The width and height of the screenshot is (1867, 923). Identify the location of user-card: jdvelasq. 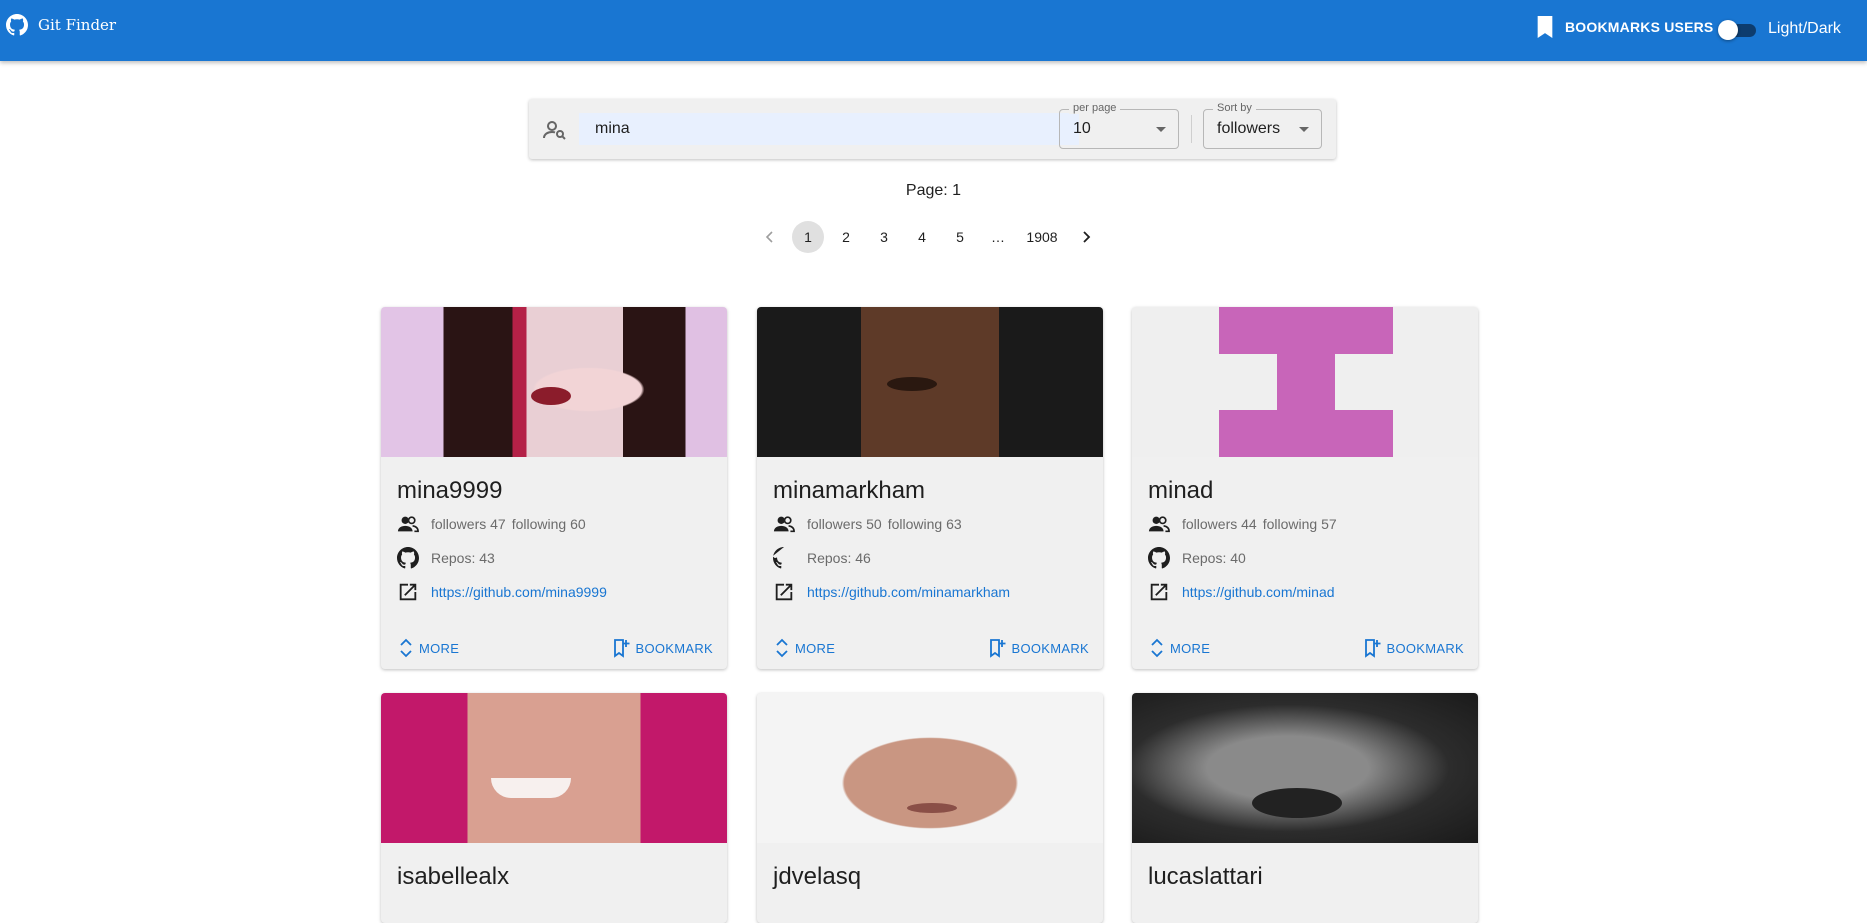
(930, 808).